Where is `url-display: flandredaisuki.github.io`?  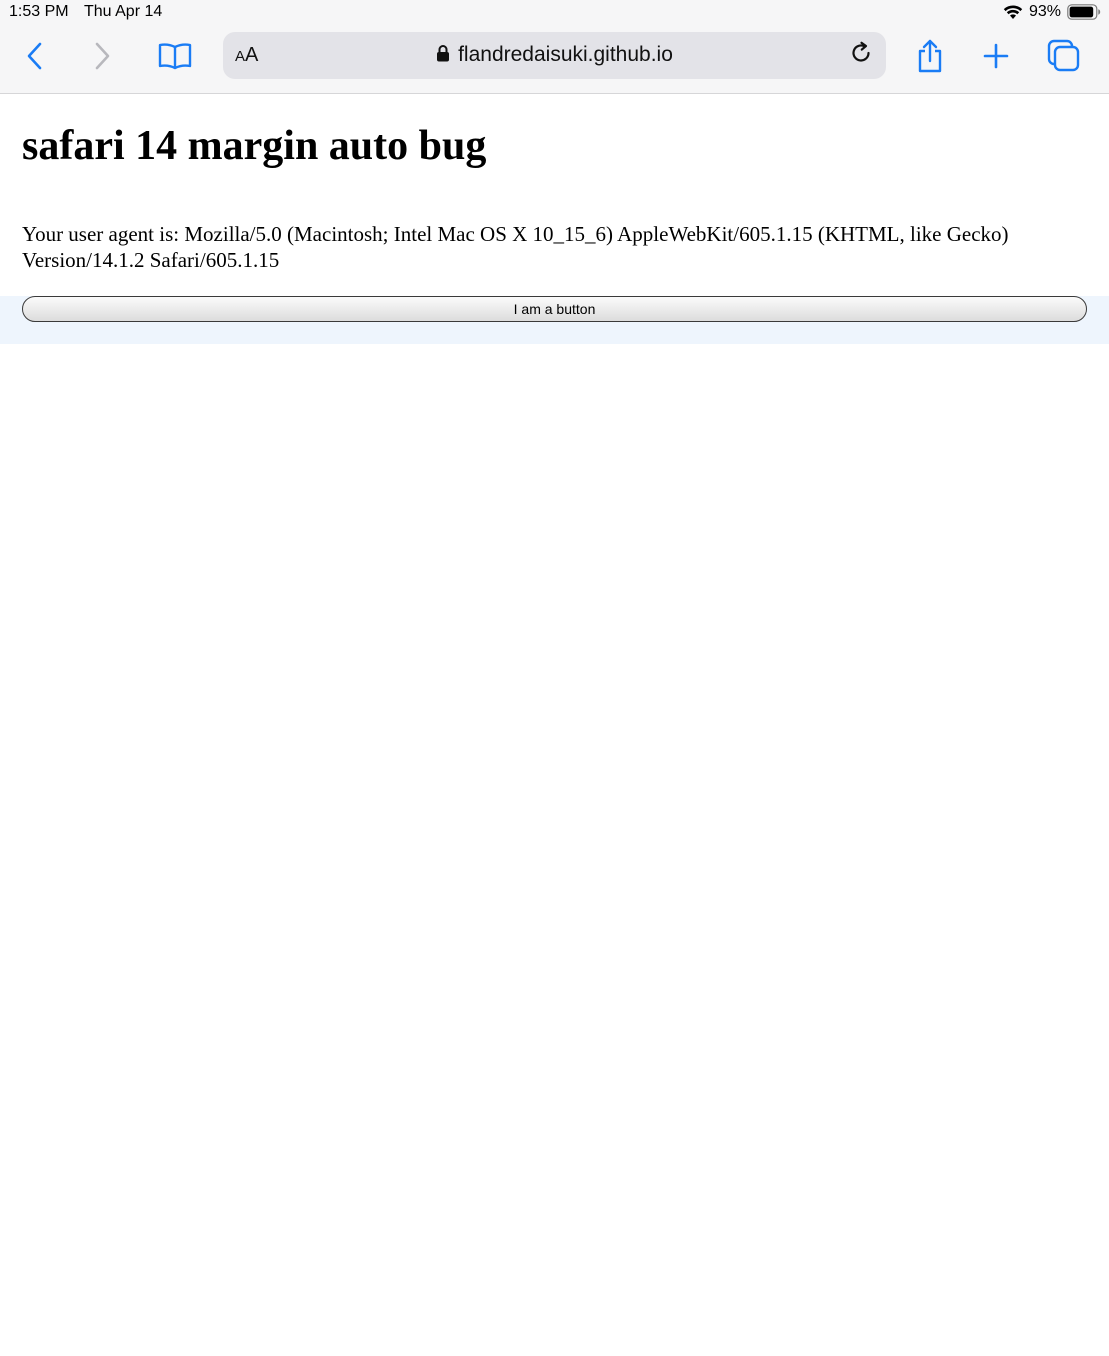 url-display: flandredaisuki.github.io is located at coordinates (554, 55).